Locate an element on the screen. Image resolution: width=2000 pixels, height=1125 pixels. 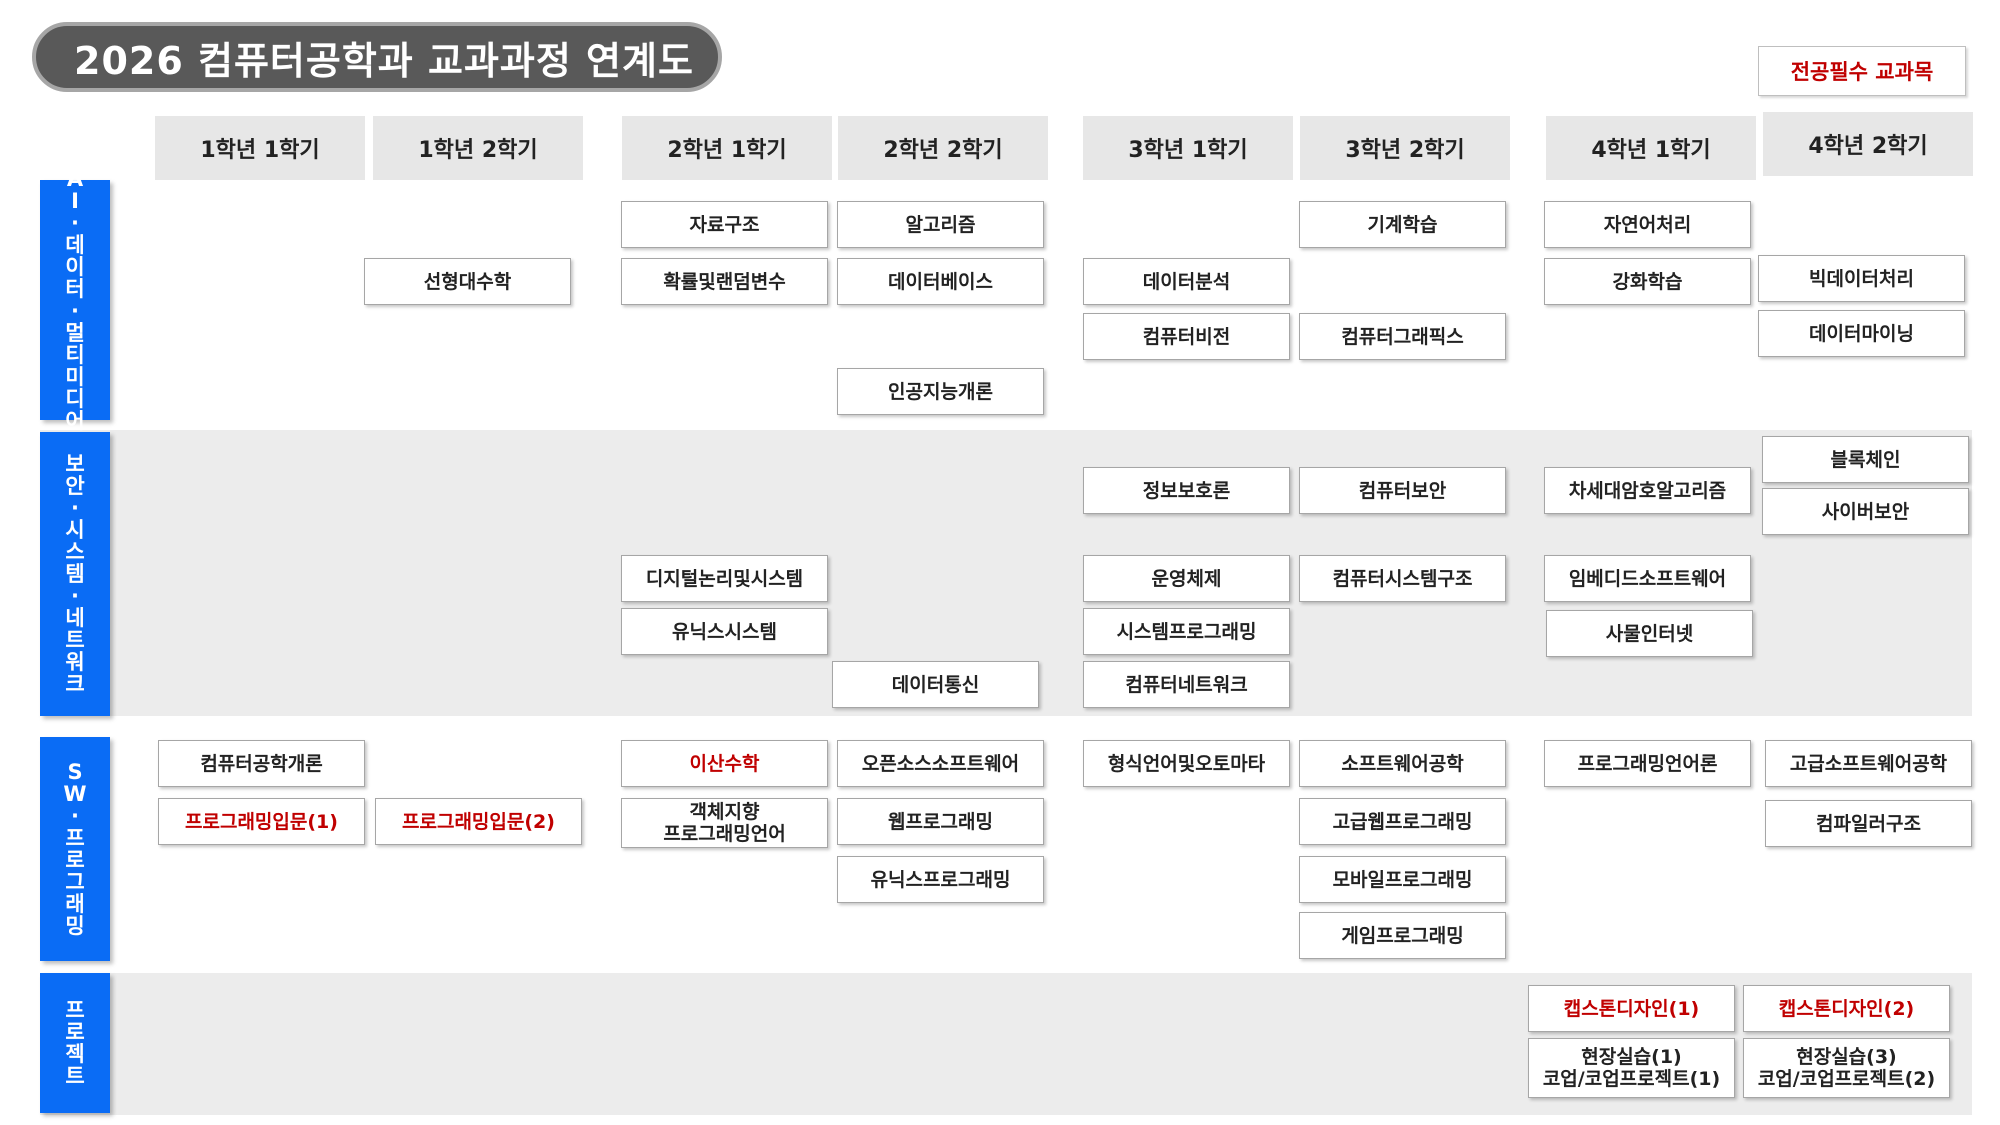
course-box: 시스템프로그래밍 is located at coordinates (1186, 631).